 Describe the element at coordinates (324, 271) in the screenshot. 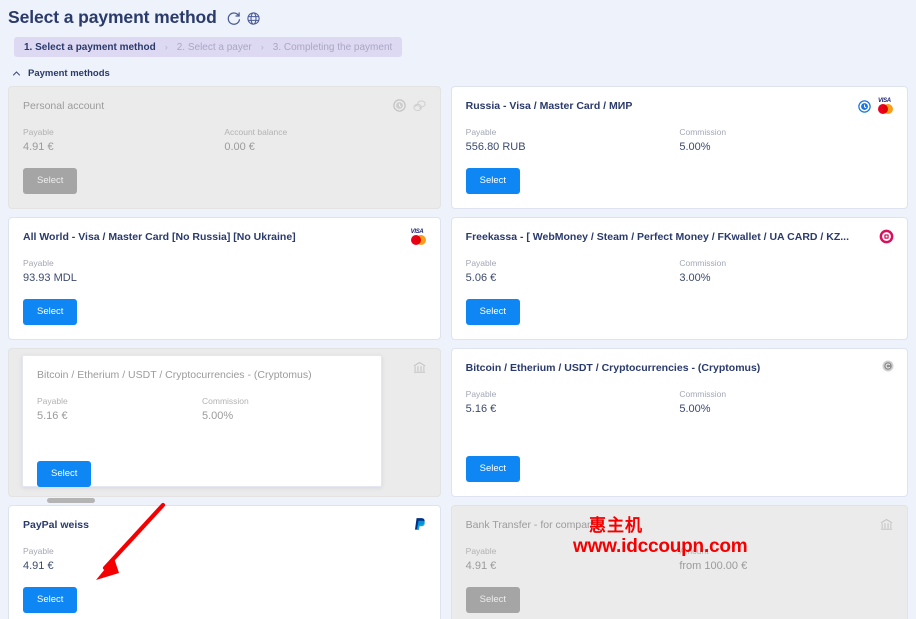

I see `field-empty` at that location.